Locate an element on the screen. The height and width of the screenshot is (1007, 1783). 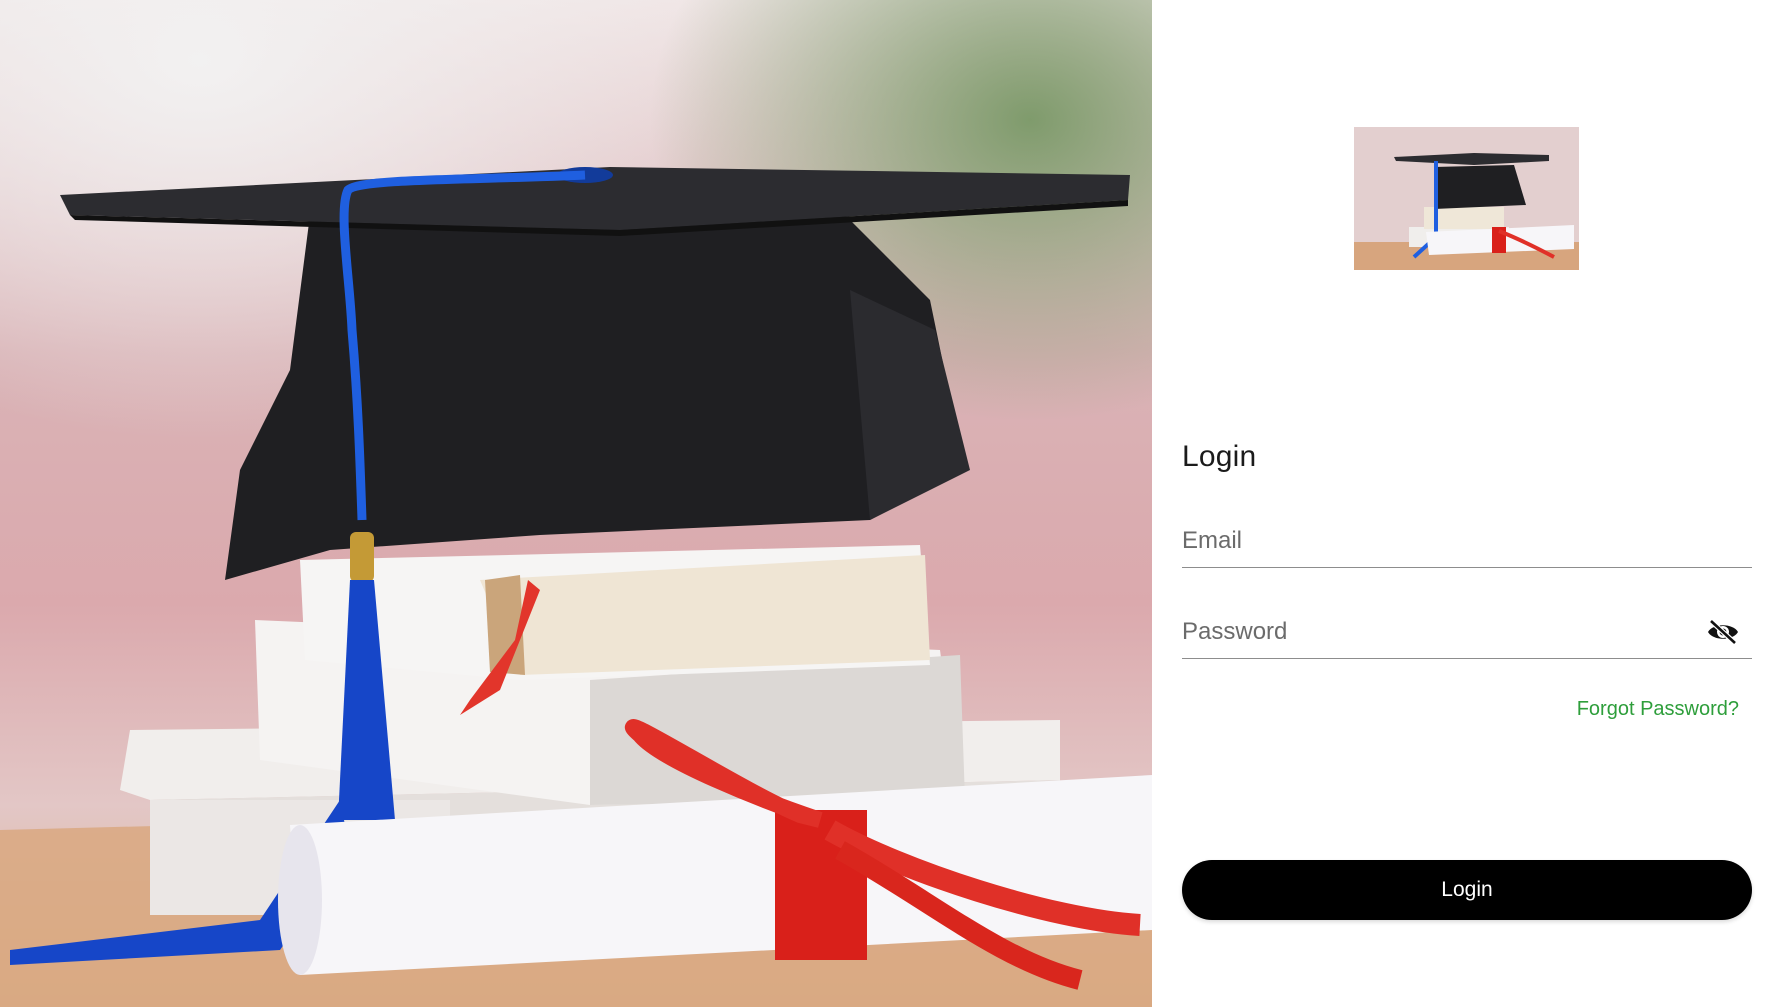
login-button: Login is located at coordinates (1467, 890).